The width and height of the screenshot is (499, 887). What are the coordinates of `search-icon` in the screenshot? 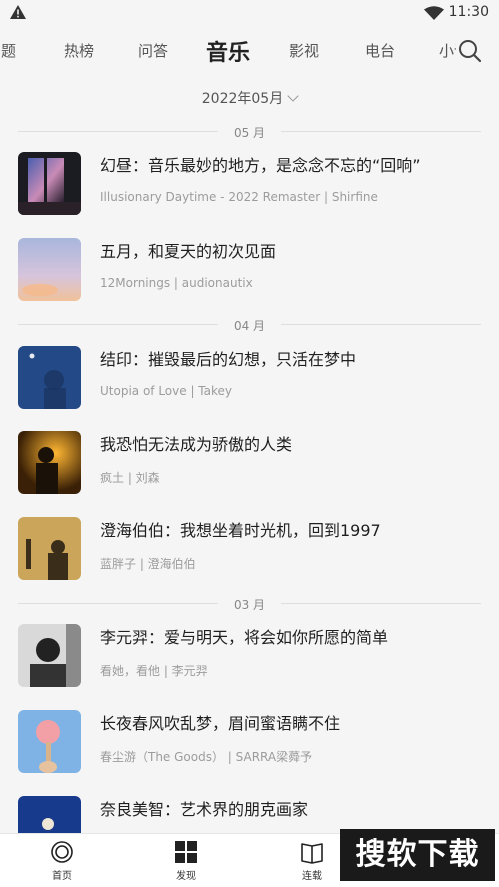 It's located at (471, 51).